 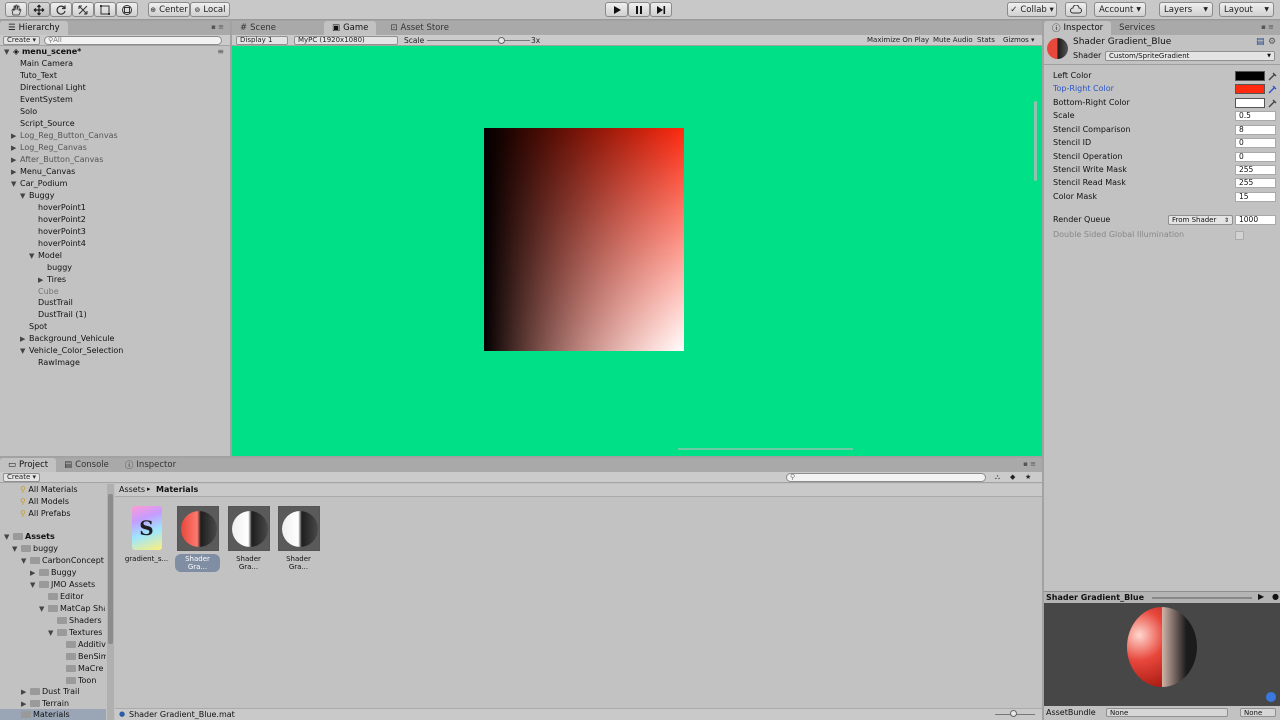 I want to click on hierarchy-item: hoverPoint3, so click(x=62, y=232).